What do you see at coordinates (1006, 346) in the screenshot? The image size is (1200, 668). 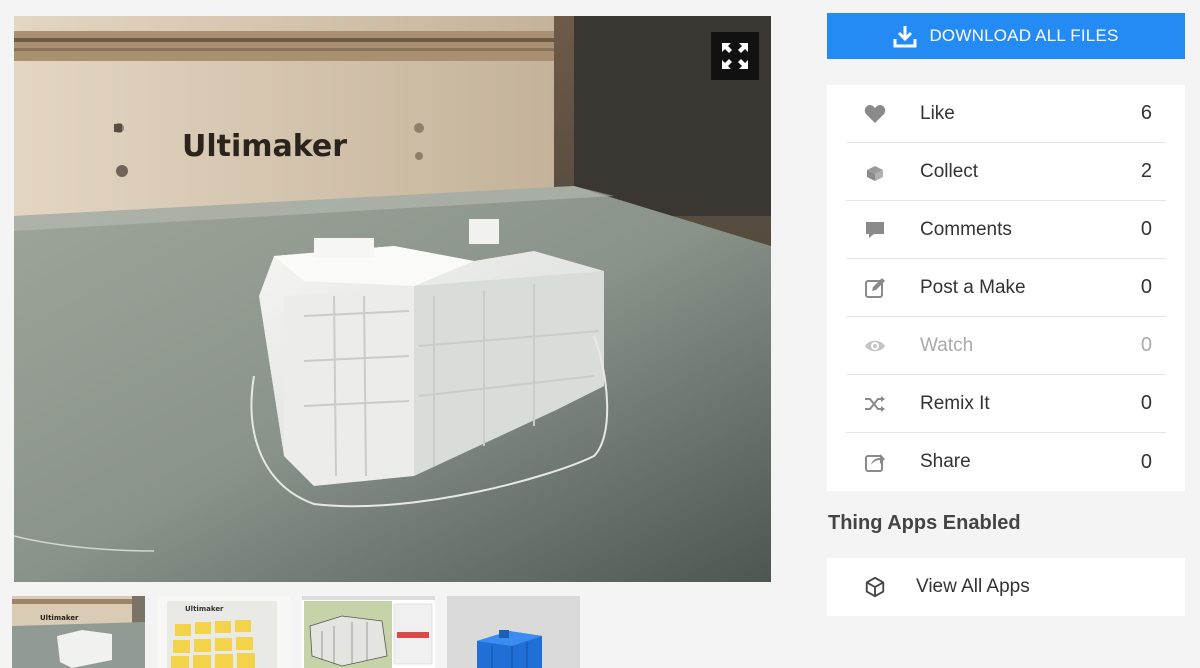 I see `watch-action: Watch 0` at bounding box center [1006, 346].